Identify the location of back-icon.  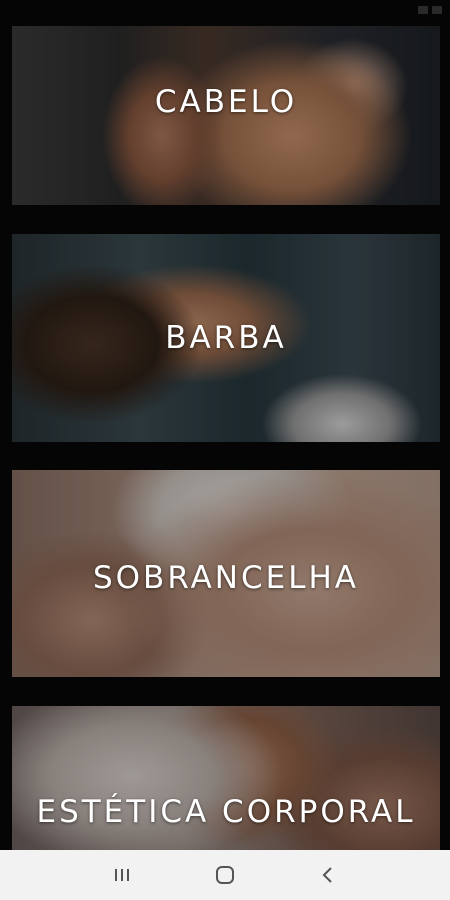
(327, 875).